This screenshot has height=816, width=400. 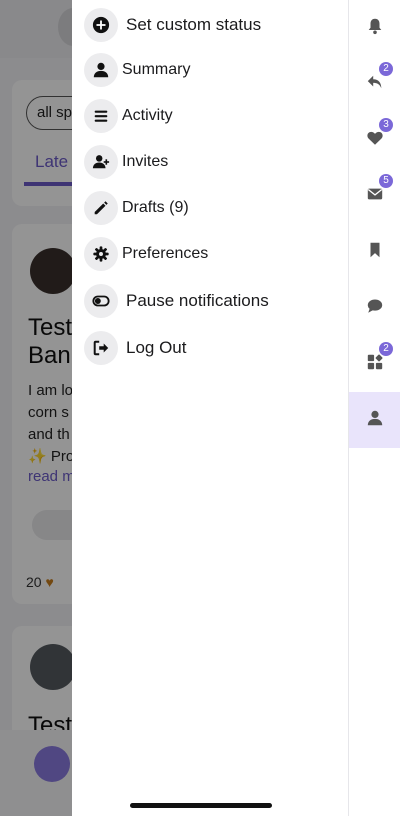 I want to click on user-menu-rail: 2 3 5 2, so click(x=374, y=408).